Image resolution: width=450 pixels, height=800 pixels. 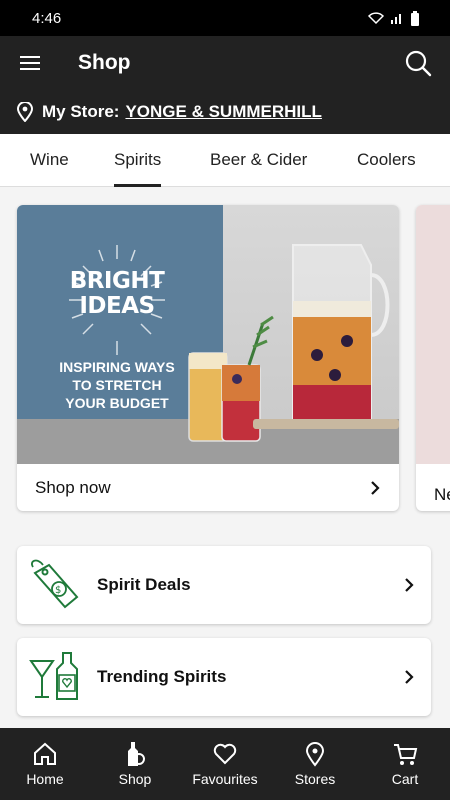 What do you see at coordinates (415, 18) in the screenshot?
I see `battery-icon` at bounding box center [415, 18].